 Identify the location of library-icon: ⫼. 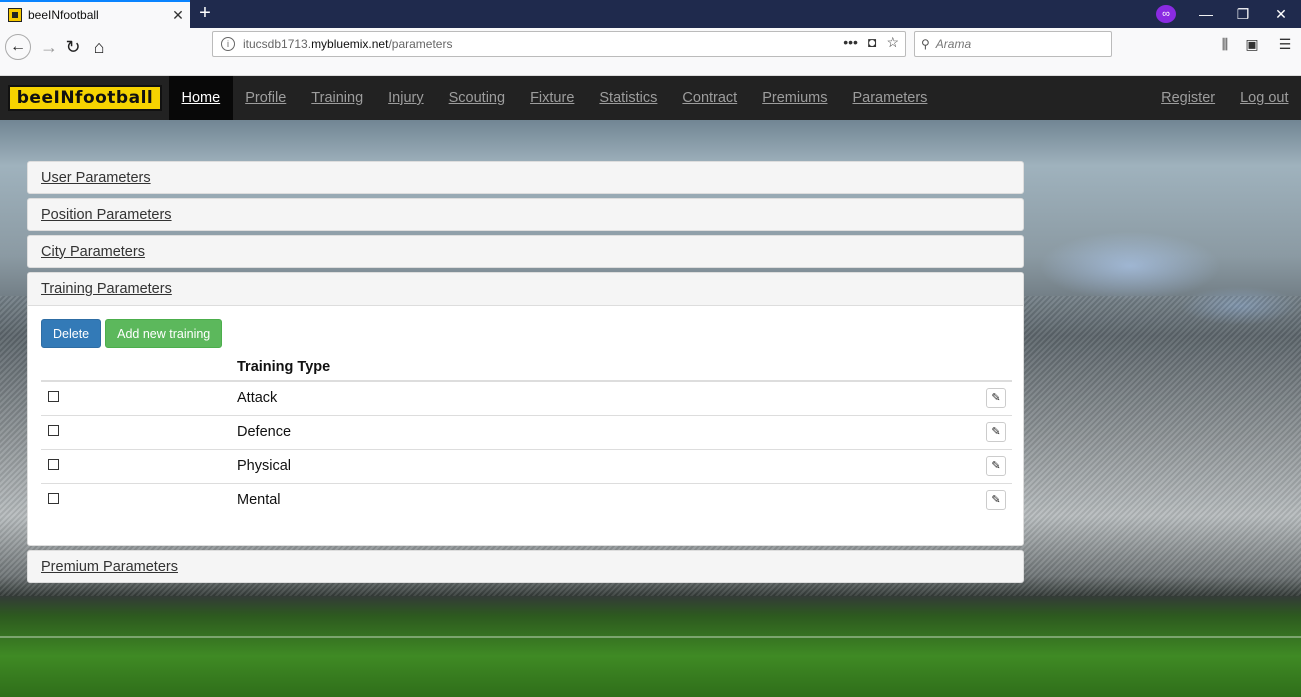
(1225, 44).